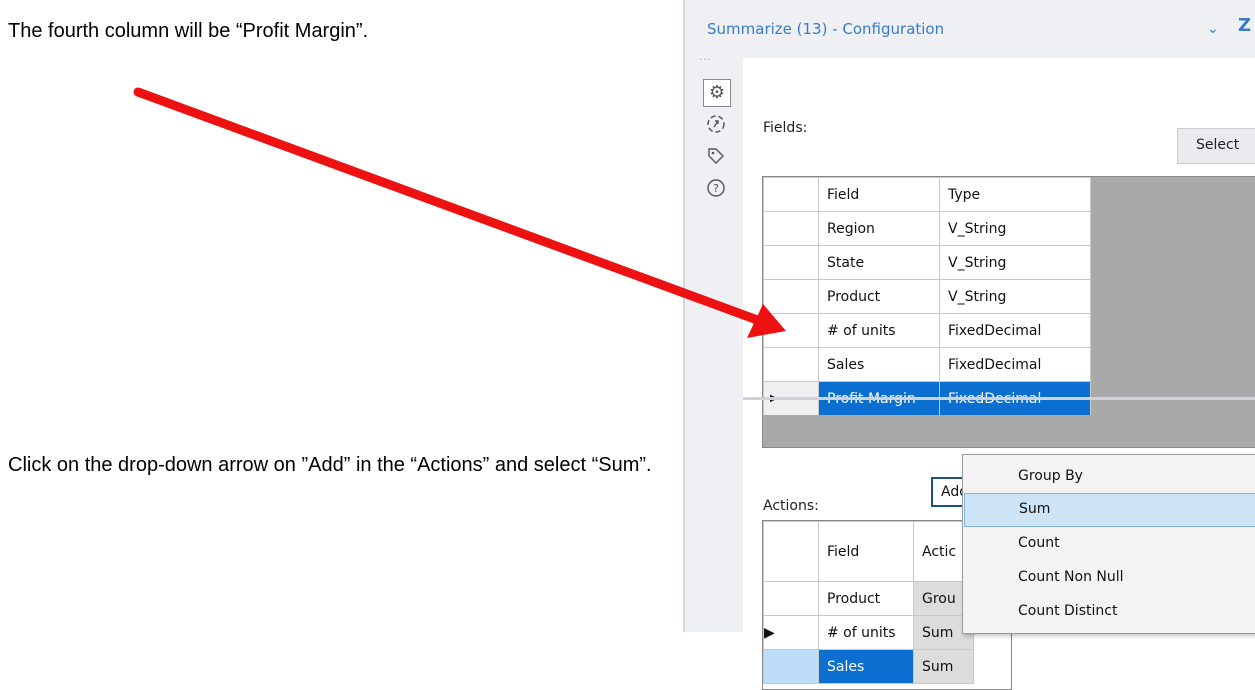 The height and width of the screenshot is (690, 1255). What do you see at coordinates (943, 666) in the screenshot?
I see `action-cell: Sum` at bounding box center [943, 666].